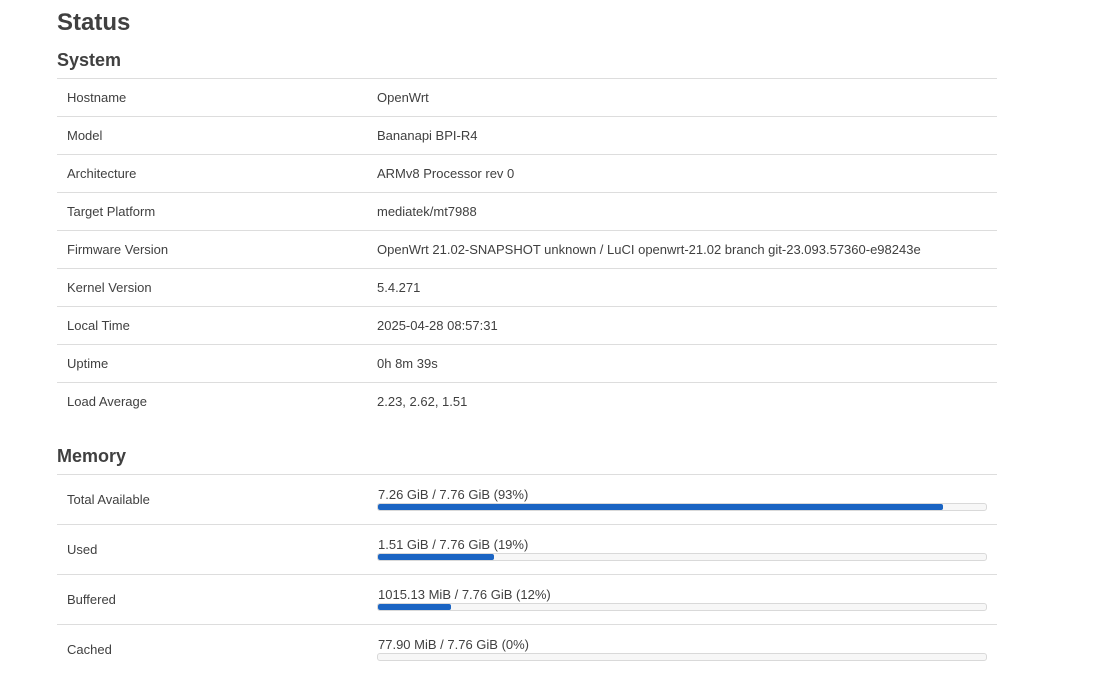 This screenshot has height=678, width=1109. Describe the element at coordinates (527, 288) in the screenshot. I see `table-row: Kernel Version 5.4.271` at that location.